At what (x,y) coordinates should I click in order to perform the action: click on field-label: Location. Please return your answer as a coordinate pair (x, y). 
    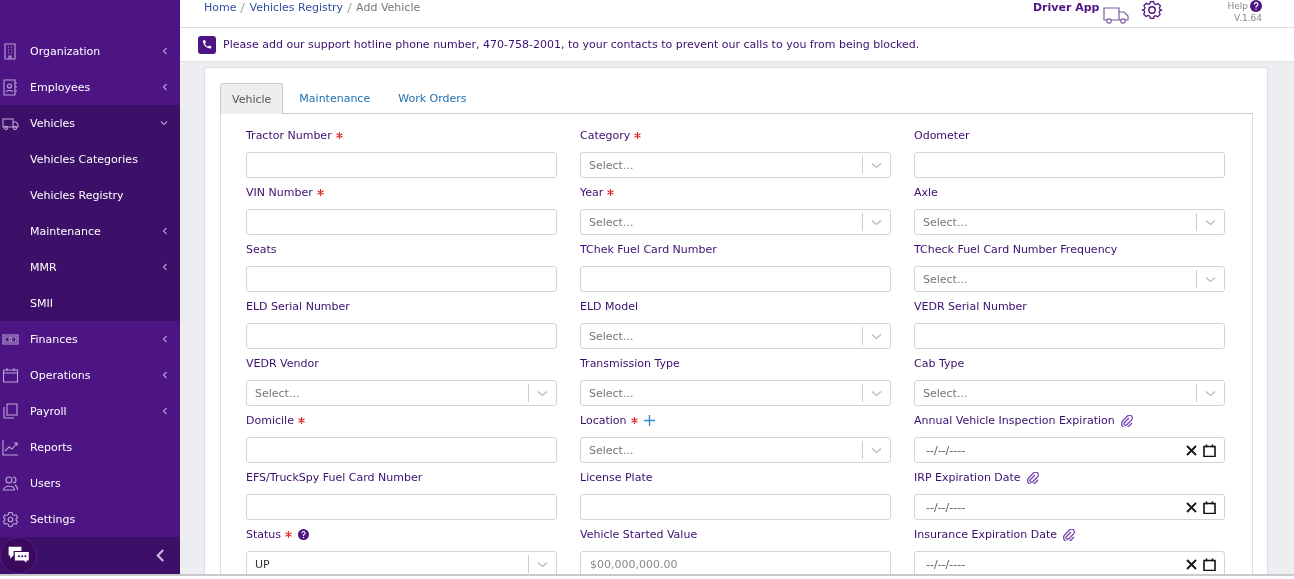
    Looking at the image, I should click on (603, 420).